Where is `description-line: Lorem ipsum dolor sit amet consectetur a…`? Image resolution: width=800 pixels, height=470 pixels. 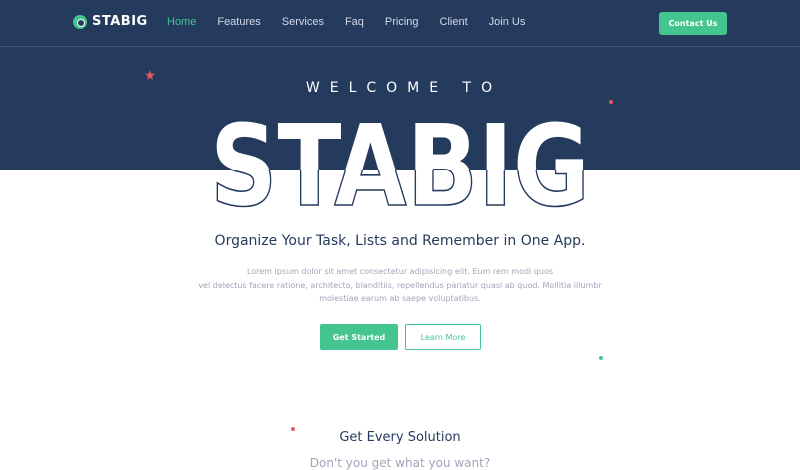
description-line: Lorem ipsum dolor sit amet consectetur a… is located at coordinates (400, 271).